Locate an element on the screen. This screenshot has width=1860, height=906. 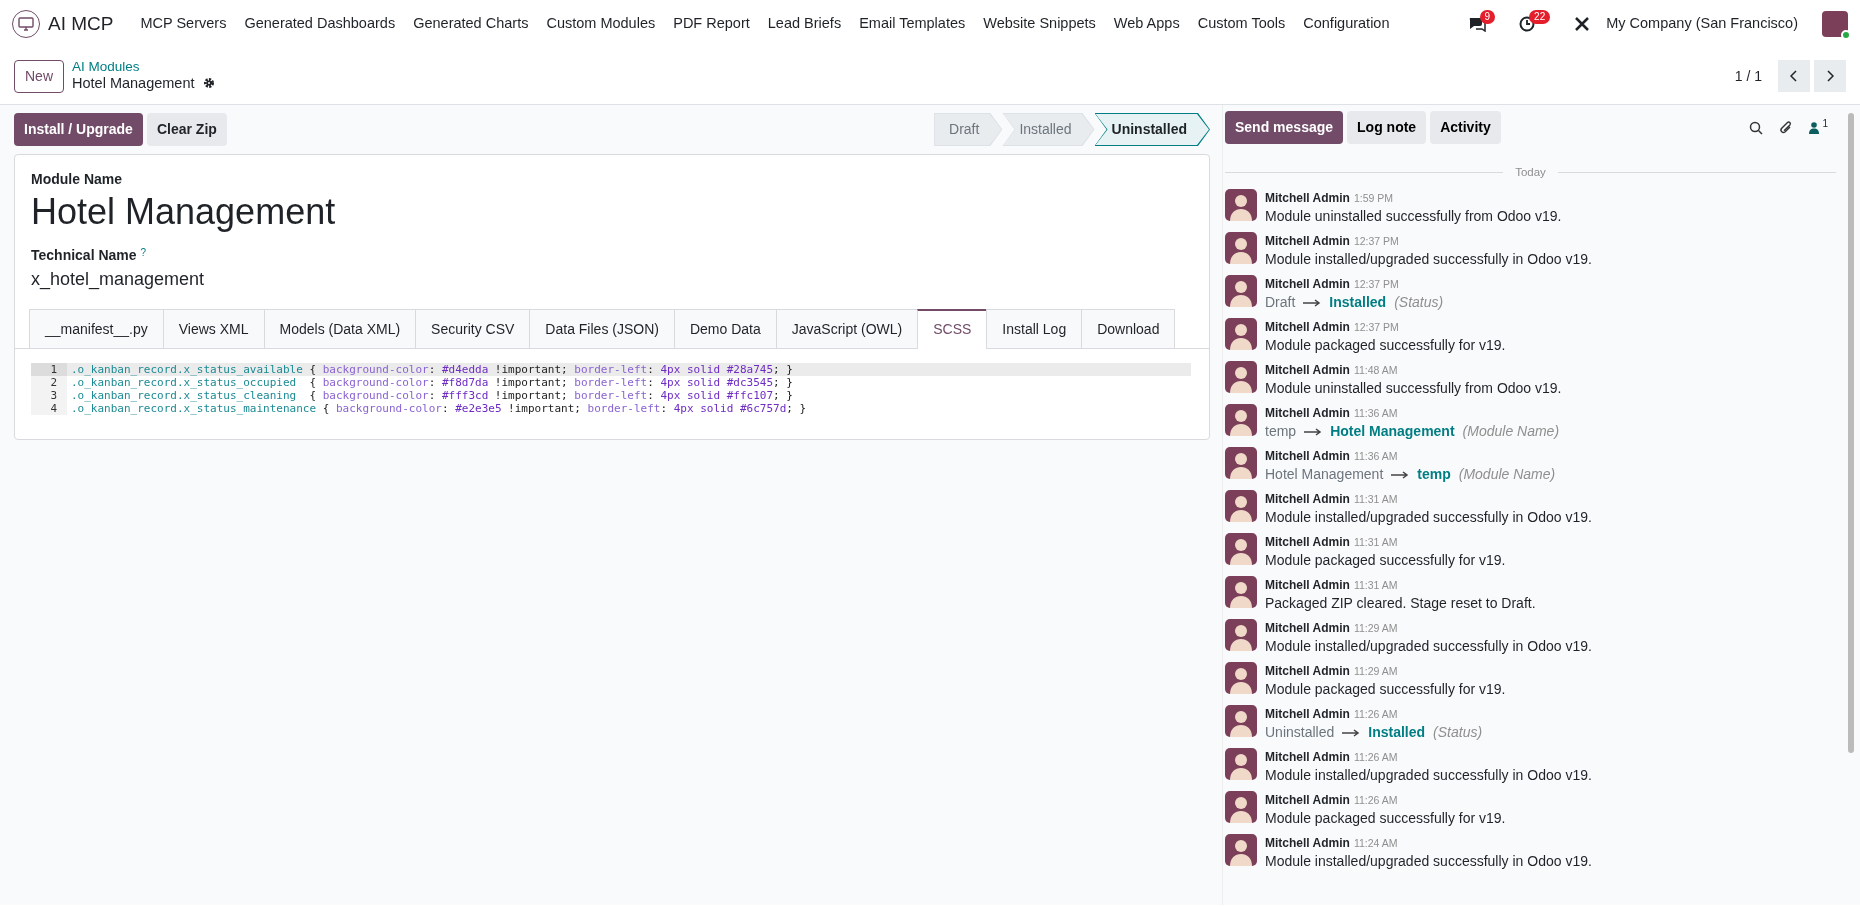
scrollbar is located at coordinates (1851, 433).